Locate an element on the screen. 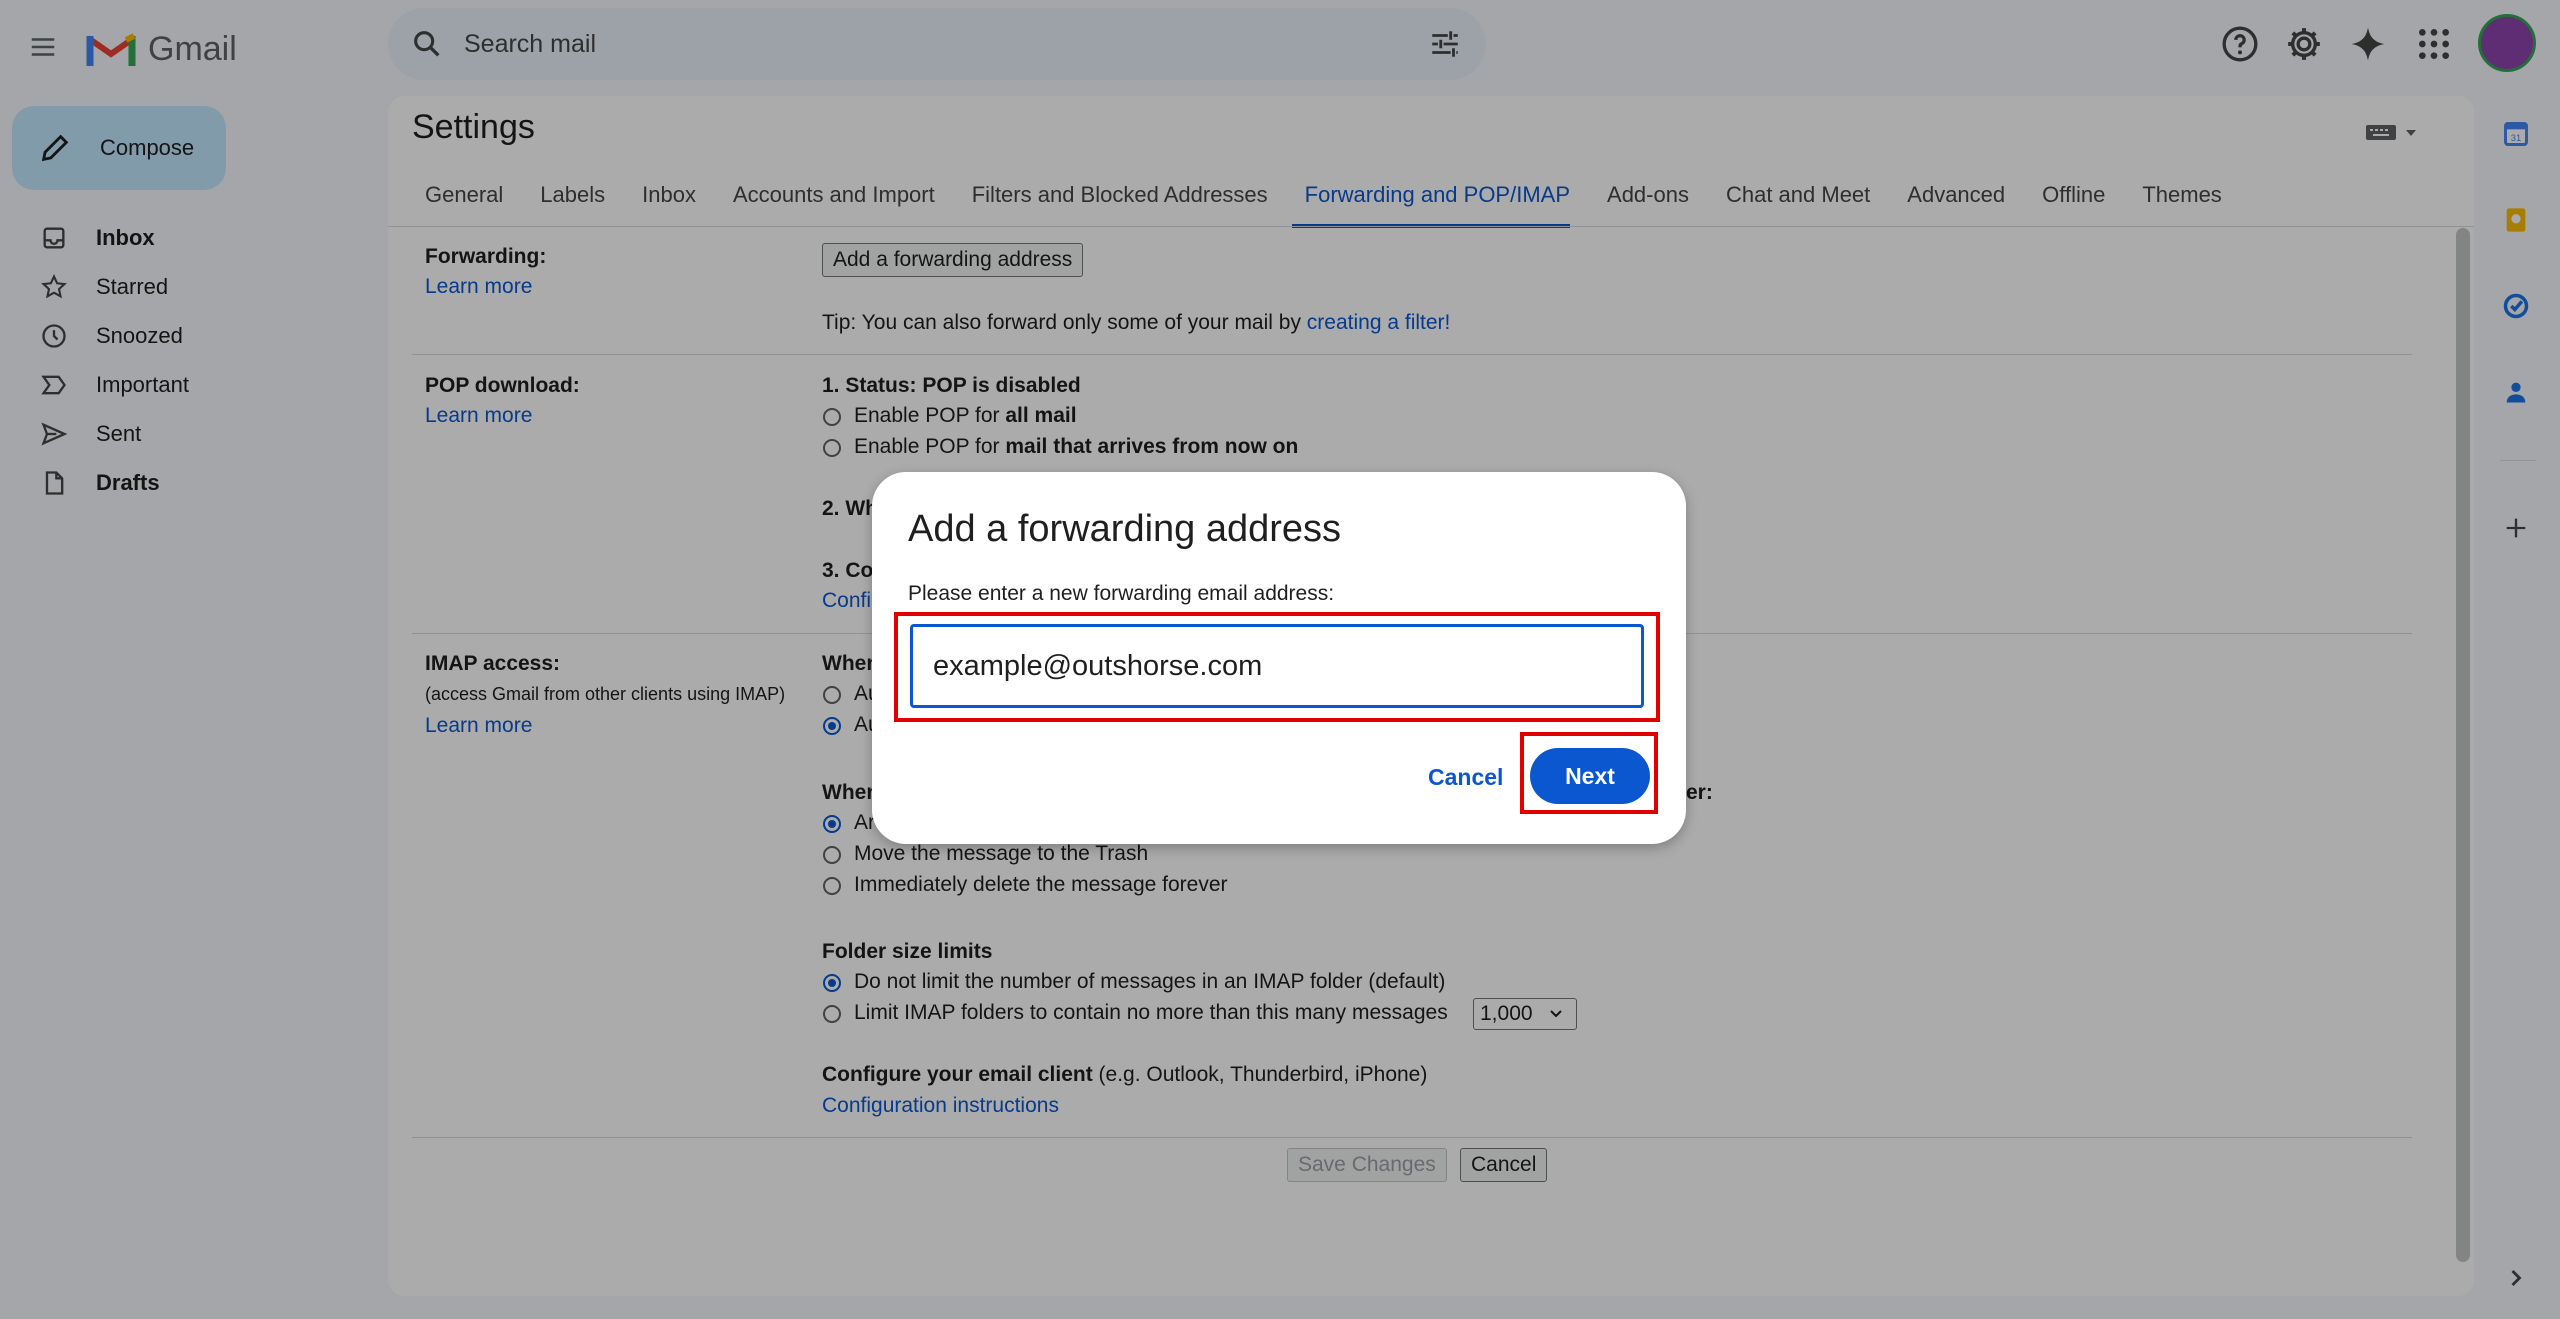 This screenshot has width=2560, height=1319. dialog-title: Add a forwarding address is located at coordinates (1125, 529).